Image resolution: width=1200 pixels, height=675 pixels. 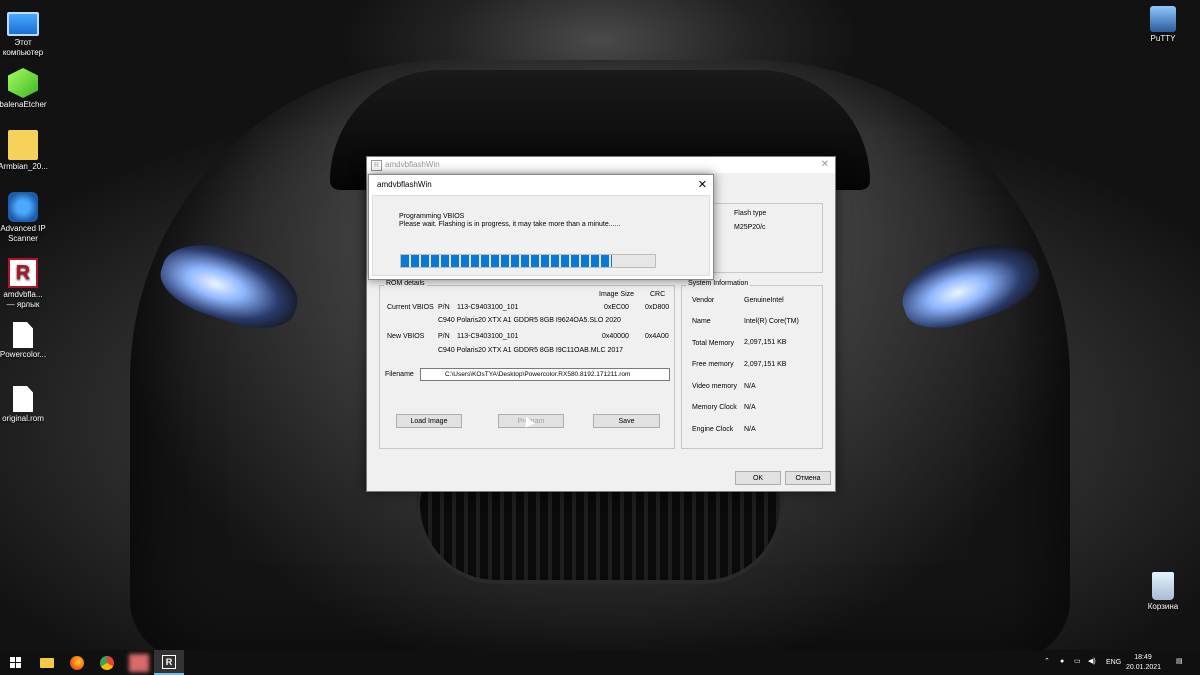 I want to click on start-button, so click(x=15, y=662).